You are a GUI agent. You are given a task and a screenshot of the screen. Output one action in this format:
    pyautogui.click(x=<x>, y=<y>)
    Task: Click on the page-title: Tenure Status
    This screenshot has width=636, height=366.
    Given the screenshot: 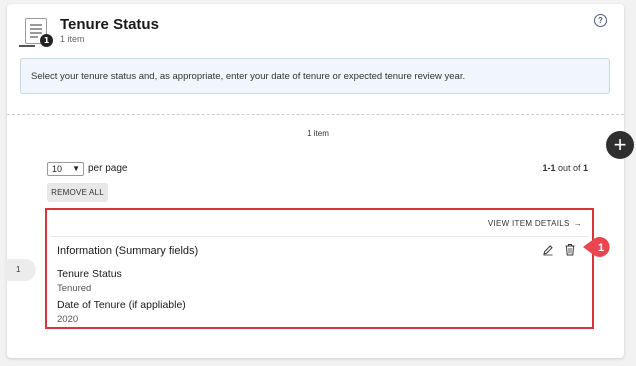 What is the action you would take?
    pyautogui.click(x=109, y=24)
    